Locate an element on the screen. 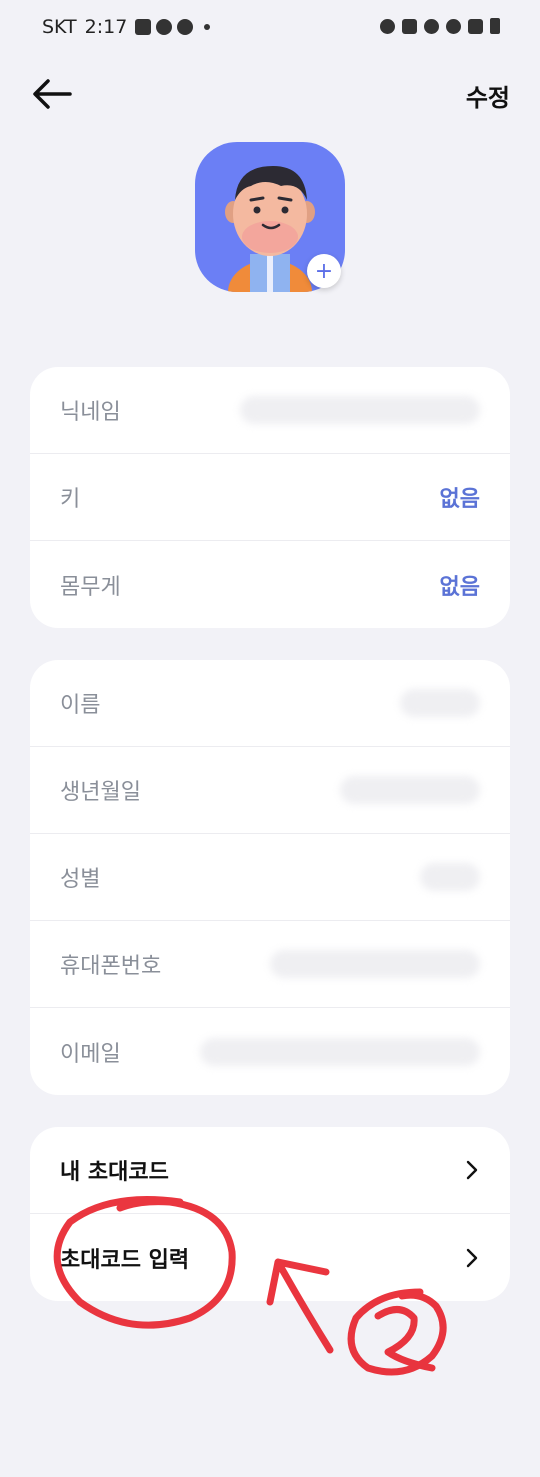 The height and width of the screenshot is (1477, 540). birthdate-value-redacted is located at coordinates (410, 790).